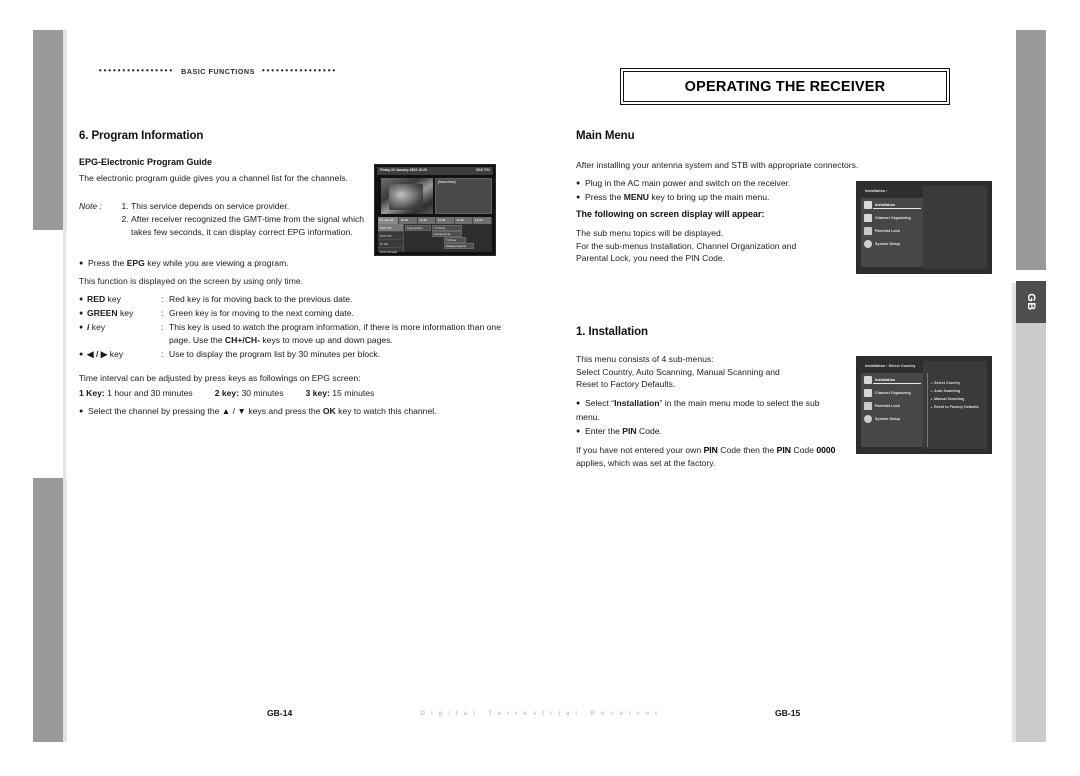 The image size is (1080, 776). I want to click on epg-time-cell: Fri Jan 24, so click(389, 220).